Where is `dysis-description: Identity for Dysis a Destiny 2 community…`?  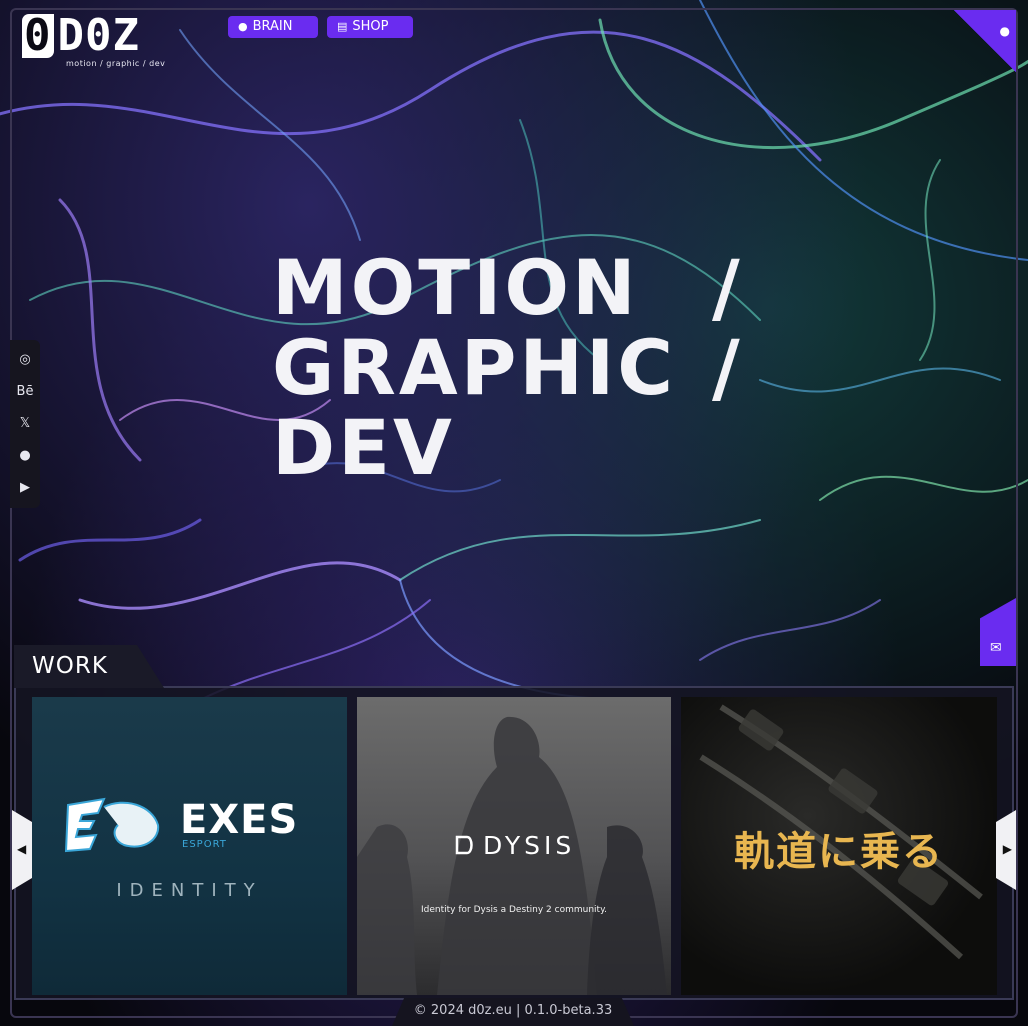
dysis-description: Identity for Dysis a Destiny 2 community… is located at coordinates (514, 910).